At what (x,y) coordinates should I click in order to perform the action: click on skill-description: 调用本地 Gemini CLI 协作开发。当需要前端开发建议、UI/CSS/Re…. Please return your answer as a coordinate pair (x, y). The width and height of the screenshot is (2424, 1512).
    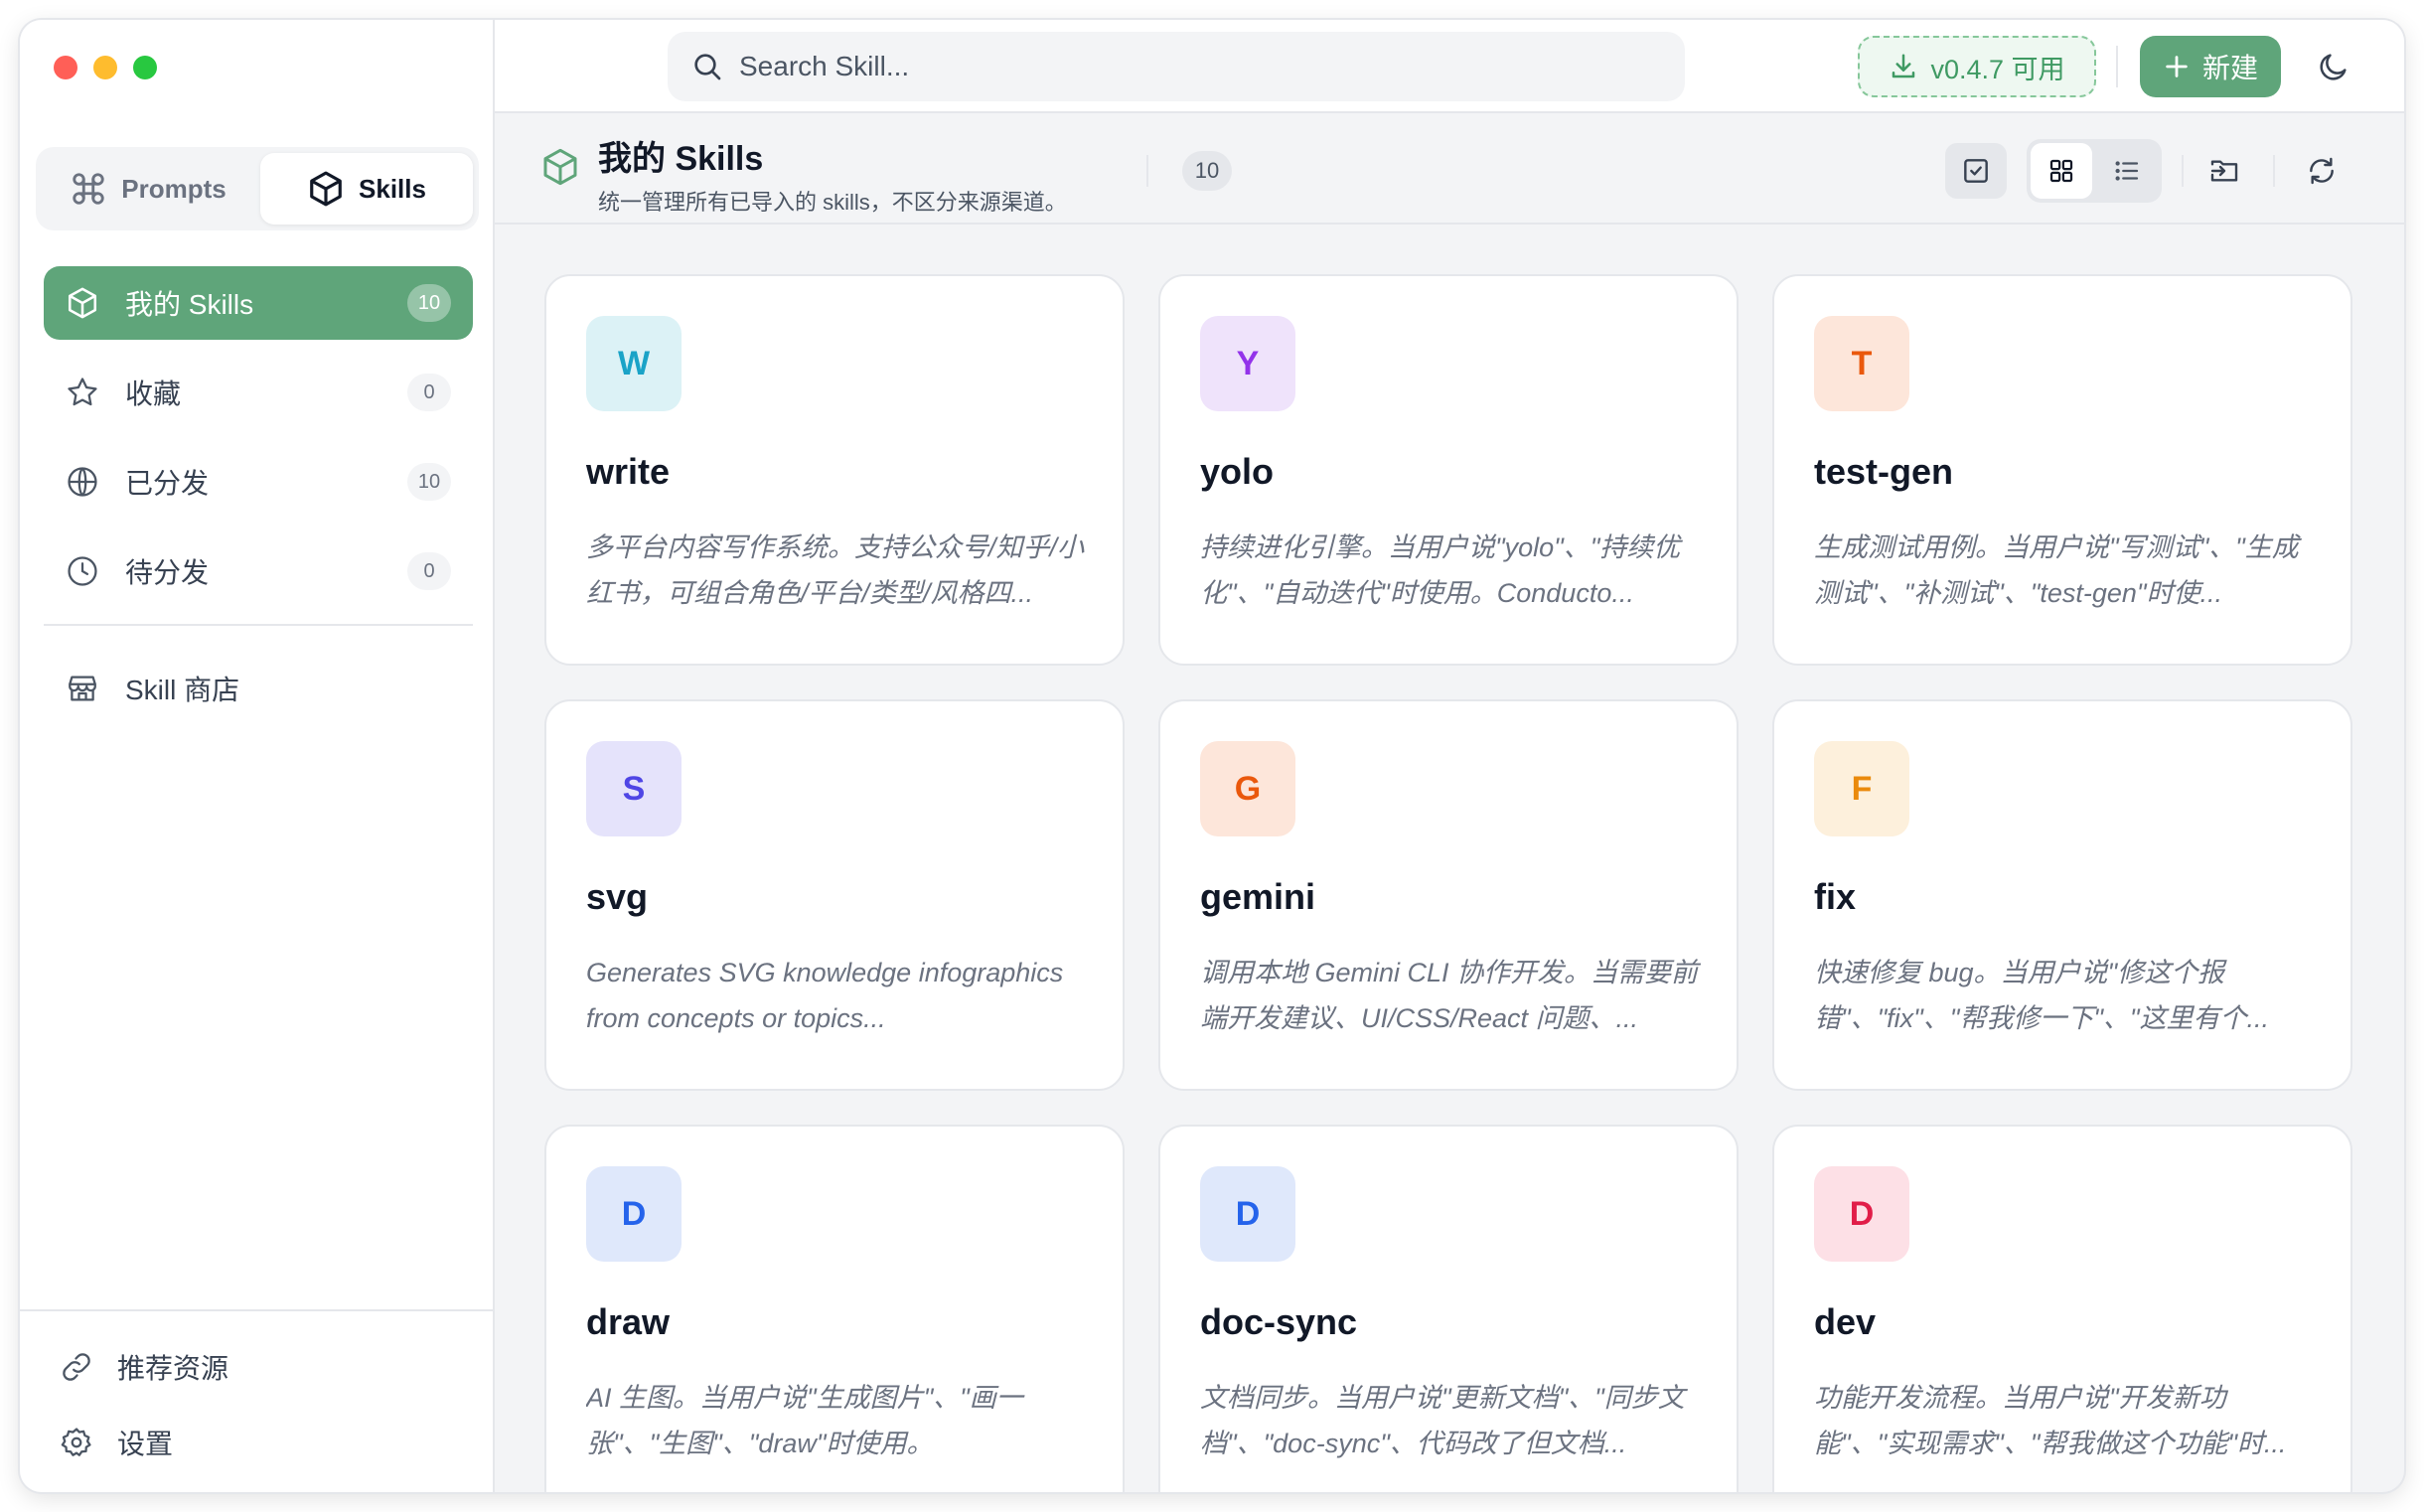
    Looking at the image, I should click on (1449, 995).